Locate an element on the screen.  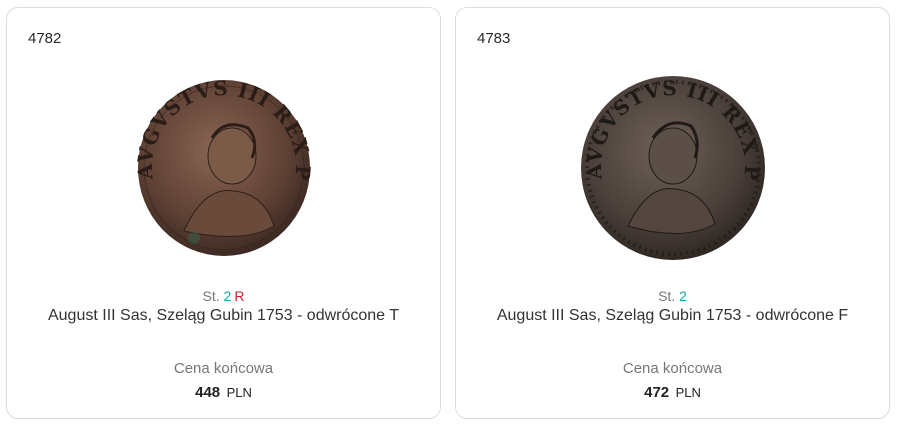
final-price: 472 PLN is located at coordinates (672, 393).